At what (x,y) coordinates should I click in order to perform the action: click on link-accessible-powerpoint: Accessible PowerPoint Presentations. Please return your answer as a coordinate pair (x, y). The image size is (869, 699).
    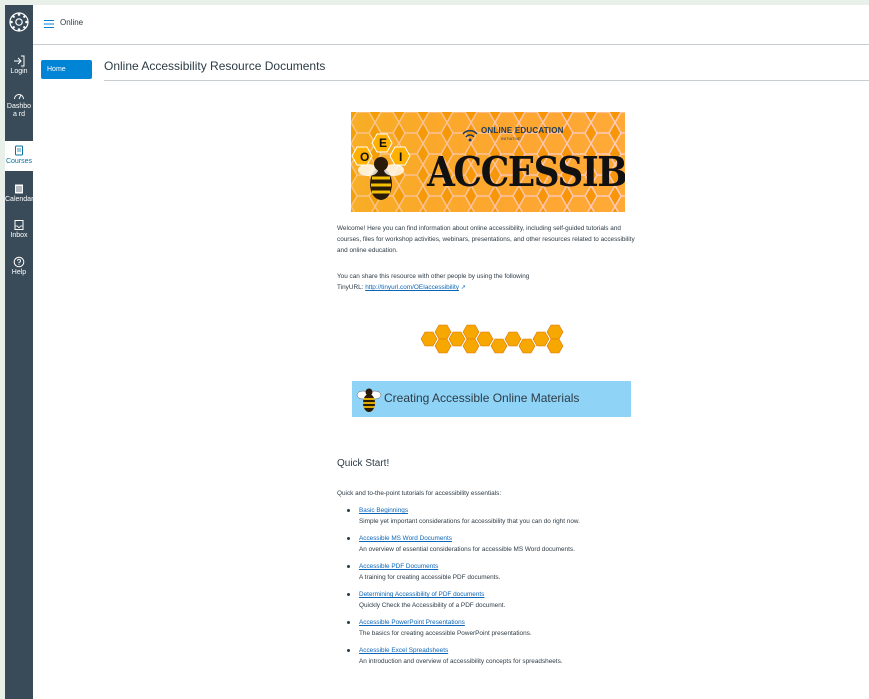
    Looking at the image, I should click on (498, 622).